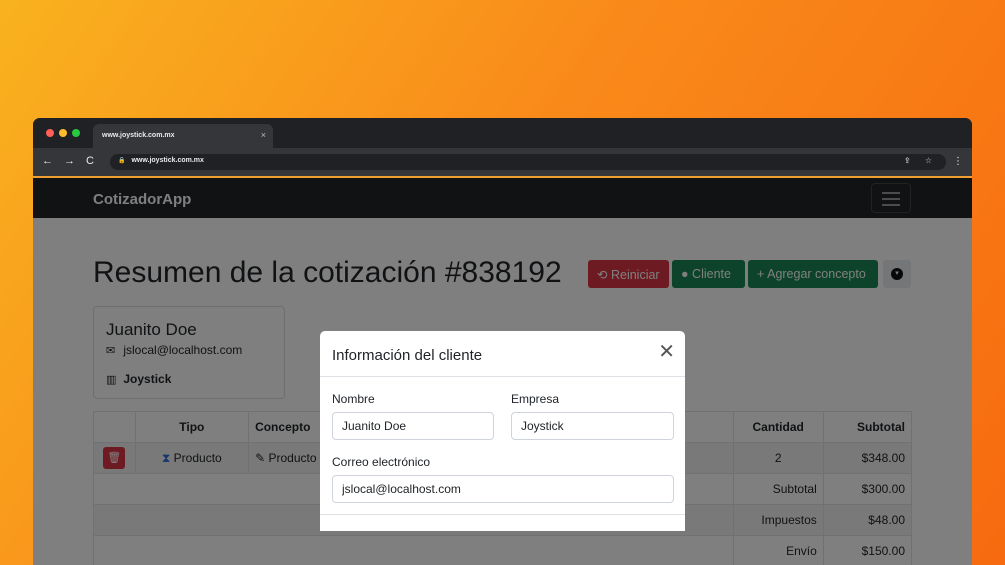 The height and width of the screenshot is (565, 1005). I want to click on email-label: Correo electrónico, so click(381, 462).